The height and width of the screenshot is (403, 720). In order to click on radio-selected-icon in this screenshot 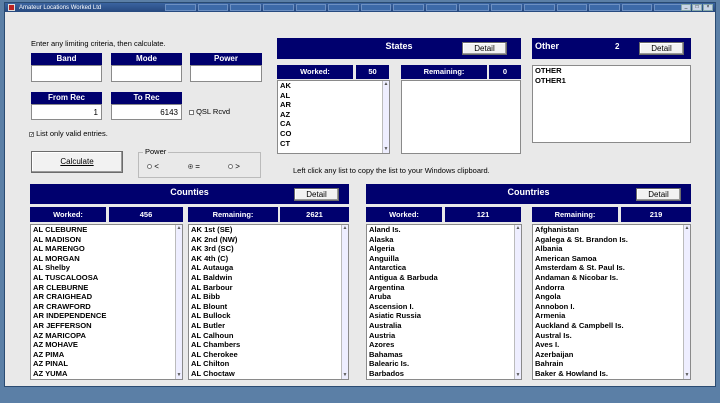, I will do `click(190, 167)`.